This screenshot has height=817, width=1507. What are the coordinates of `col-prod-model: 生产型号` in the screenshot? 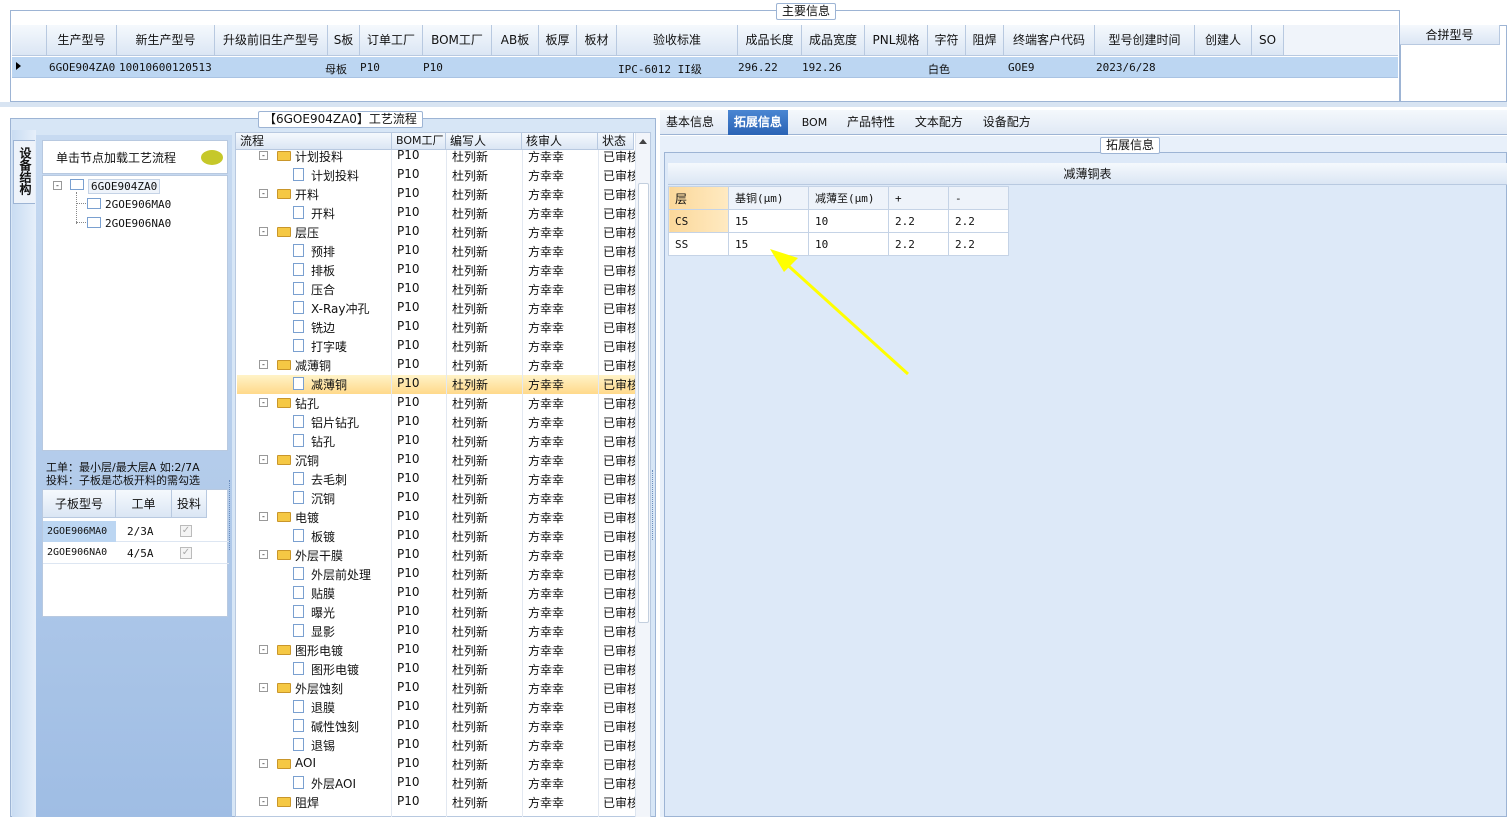 It's located at (82, 40).